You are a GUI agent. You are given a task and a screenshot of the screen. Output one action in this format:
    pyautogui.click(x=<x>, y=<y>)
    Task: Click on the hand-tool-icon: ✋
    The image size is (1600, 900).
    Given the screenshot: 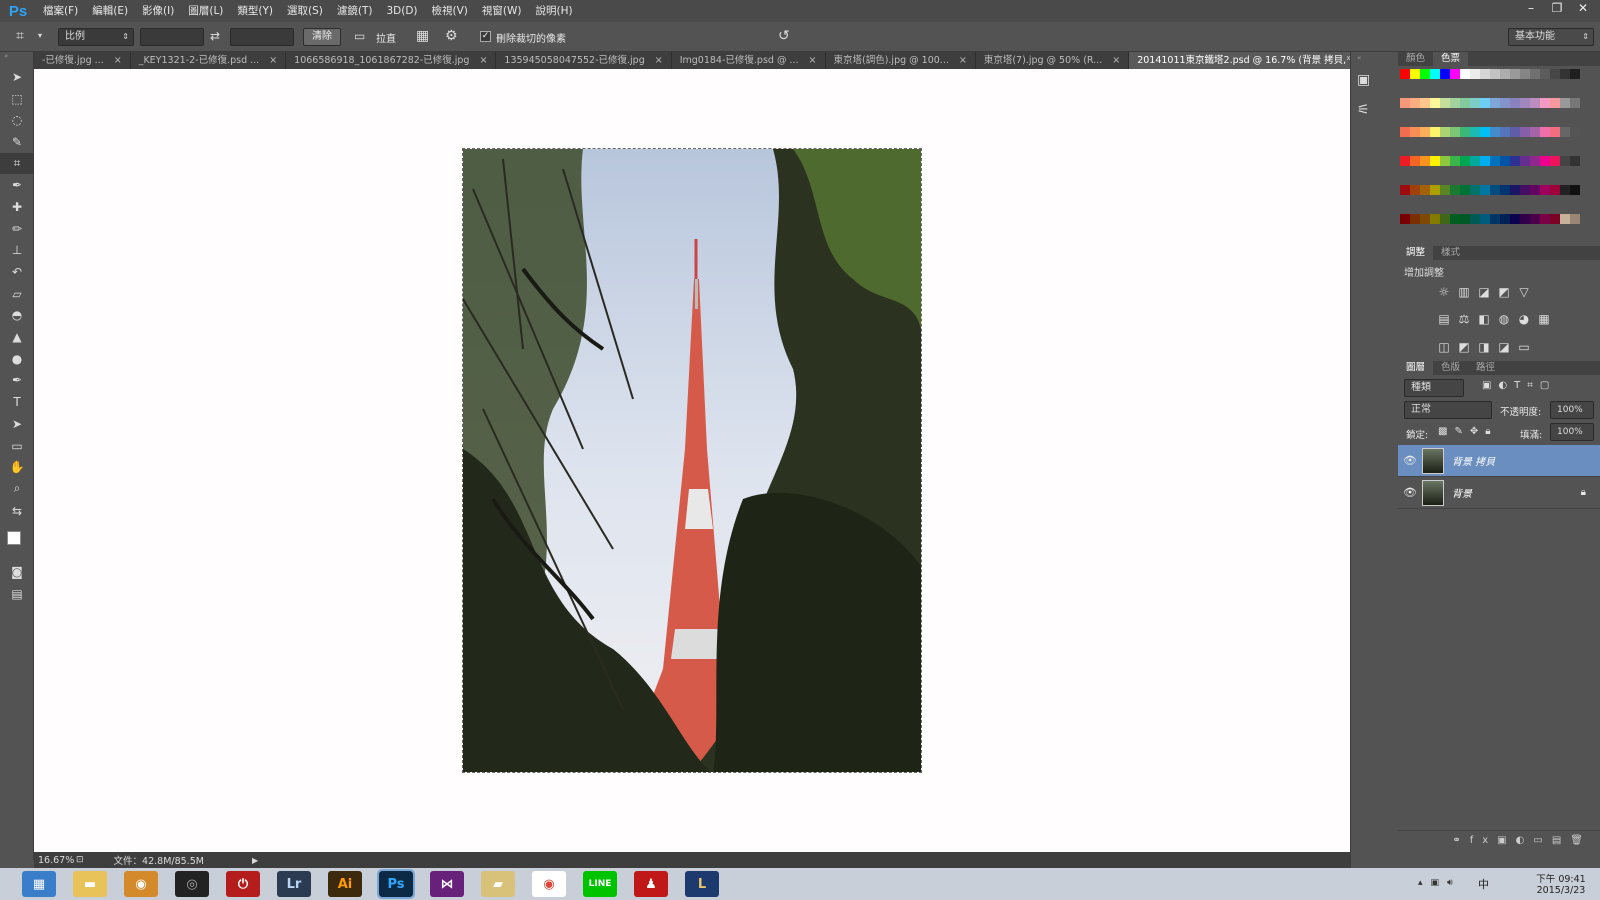 What is the action you would take?
    pyautogui.click(x=17, y=467)
    